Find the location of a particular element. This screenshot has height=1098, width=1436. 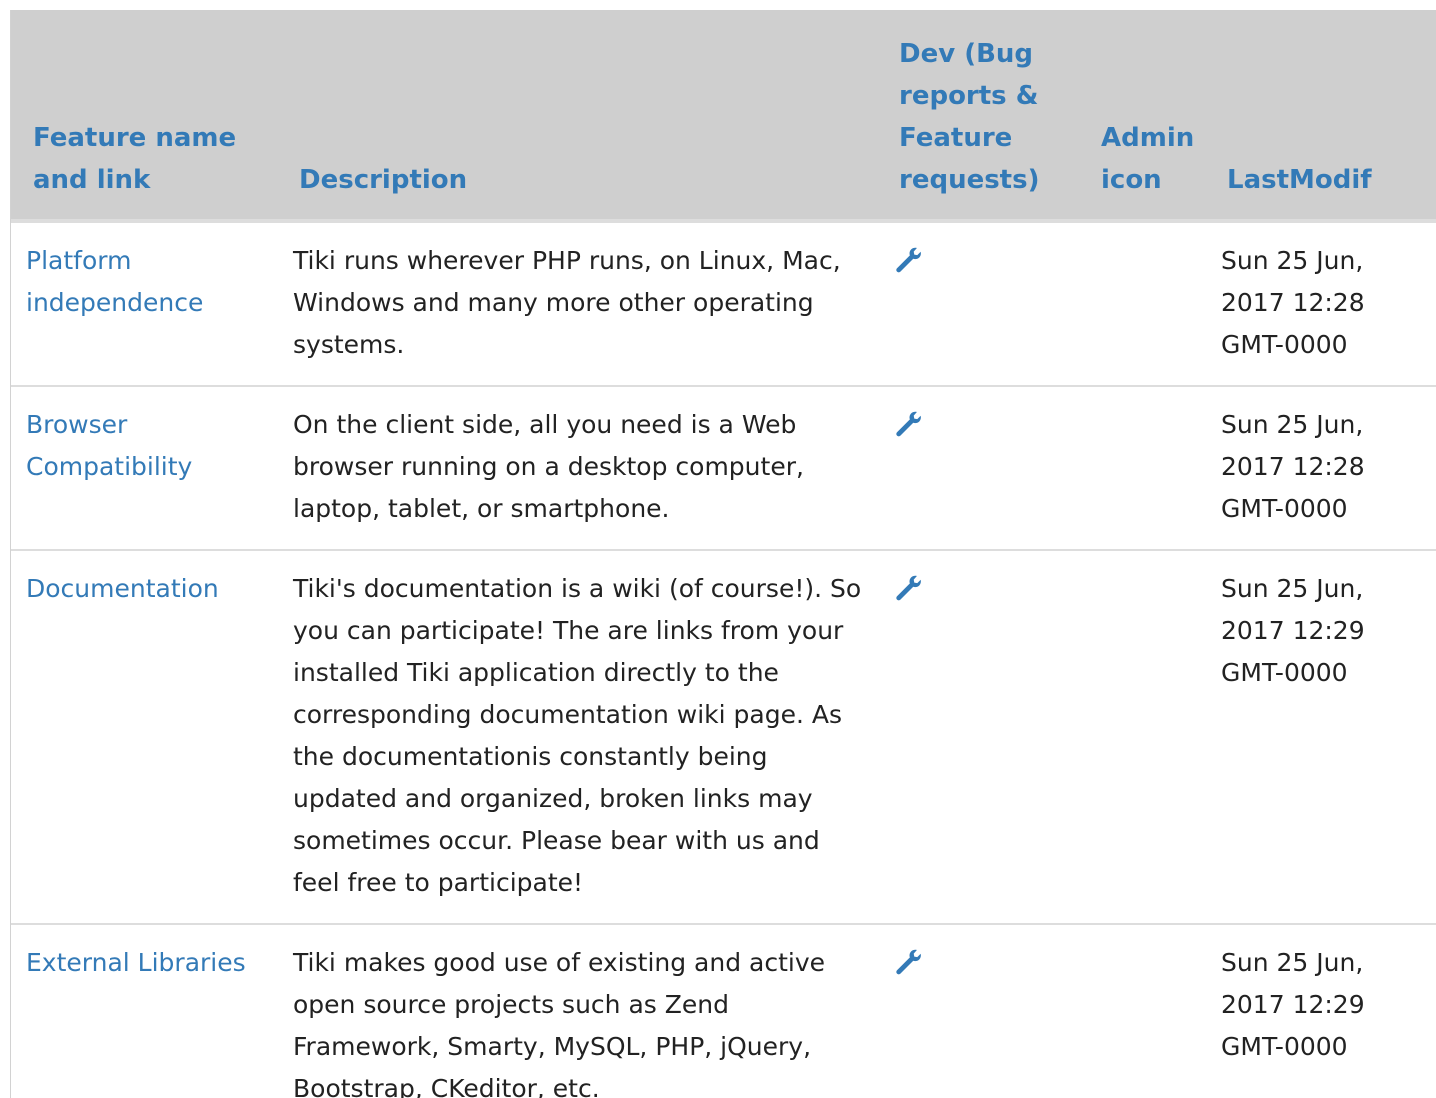

feature-name-cell: Documentation is located at coordinates (147, 737).